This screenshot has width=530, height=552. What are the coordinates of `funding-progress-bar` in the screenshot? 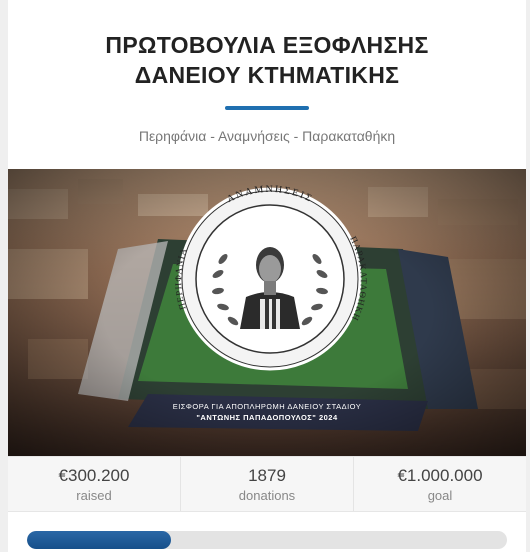 It's located at (267, 540).